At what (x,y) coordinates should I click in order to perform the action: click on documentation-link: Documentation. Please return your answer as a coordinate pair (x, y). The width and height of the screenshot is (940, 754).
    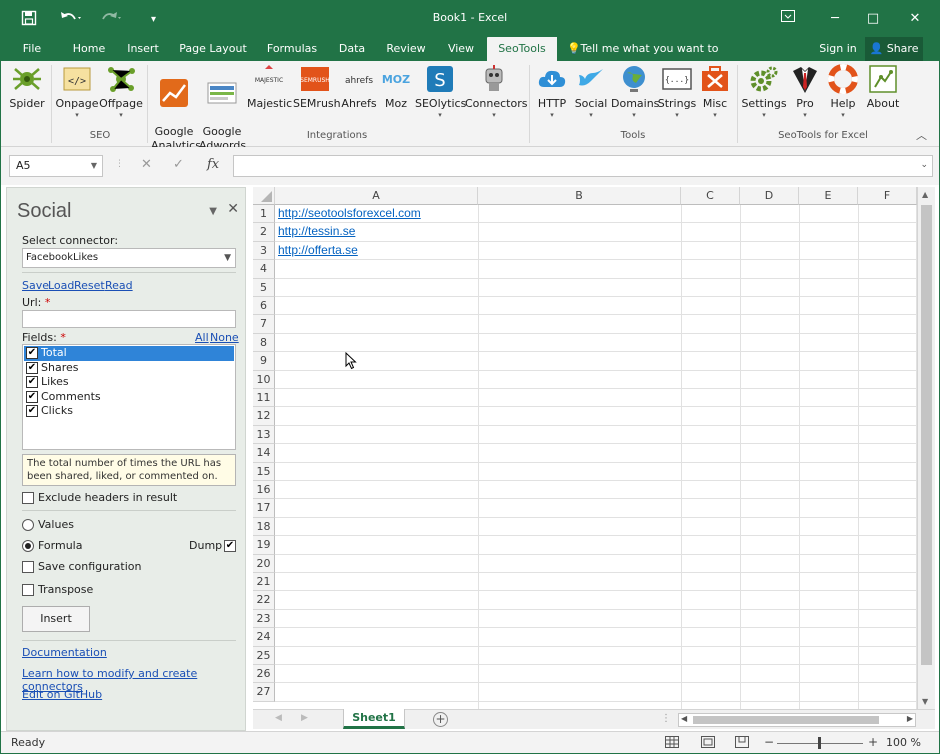
    Looking at the image, I should click on (64, 652).